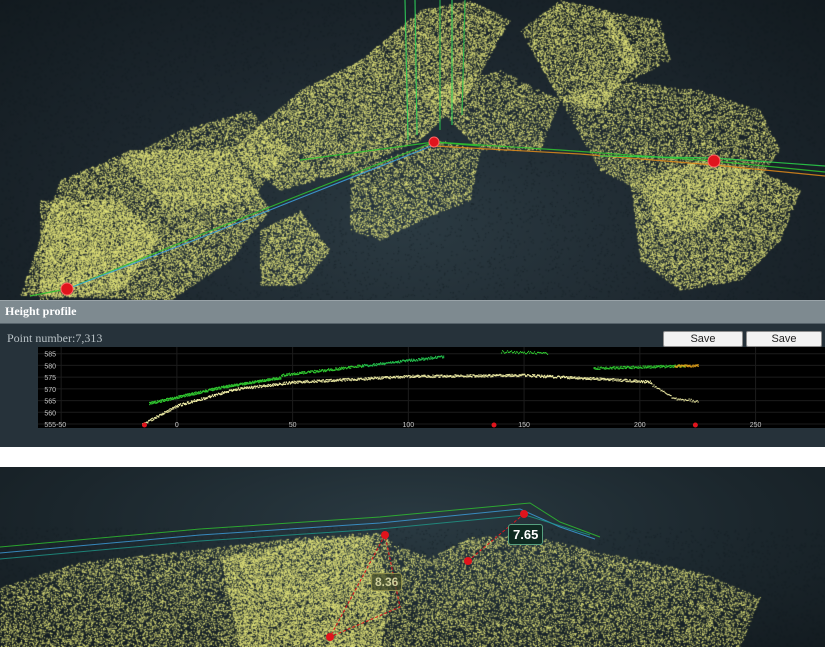 The width and height of the screenshot is (825, 647). Describe the element at coordinates (41, 311) in the screenshot. I see `height-profile-title: Height profile` at that location.